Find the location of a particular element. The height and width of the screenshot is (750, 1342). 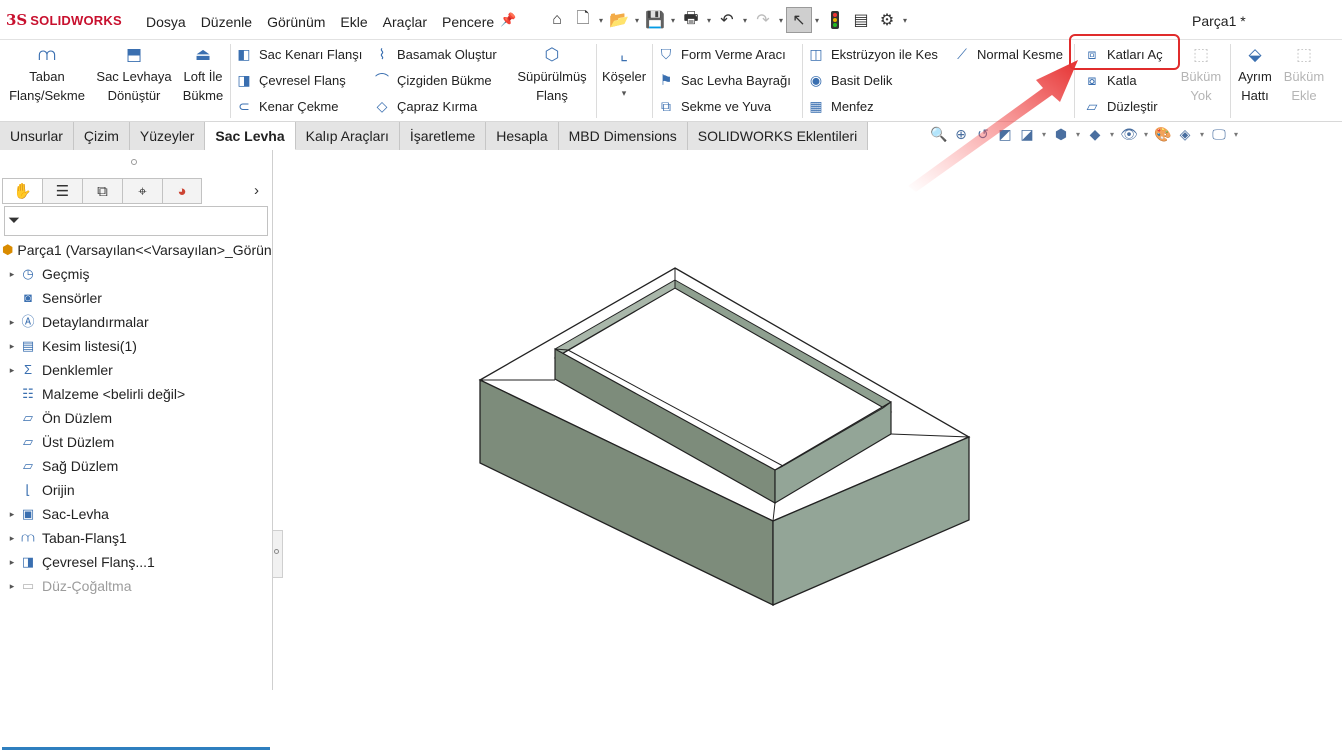

normal-cut-button: ⟋ Normal Kesme is located at coordinates (1007, 54).